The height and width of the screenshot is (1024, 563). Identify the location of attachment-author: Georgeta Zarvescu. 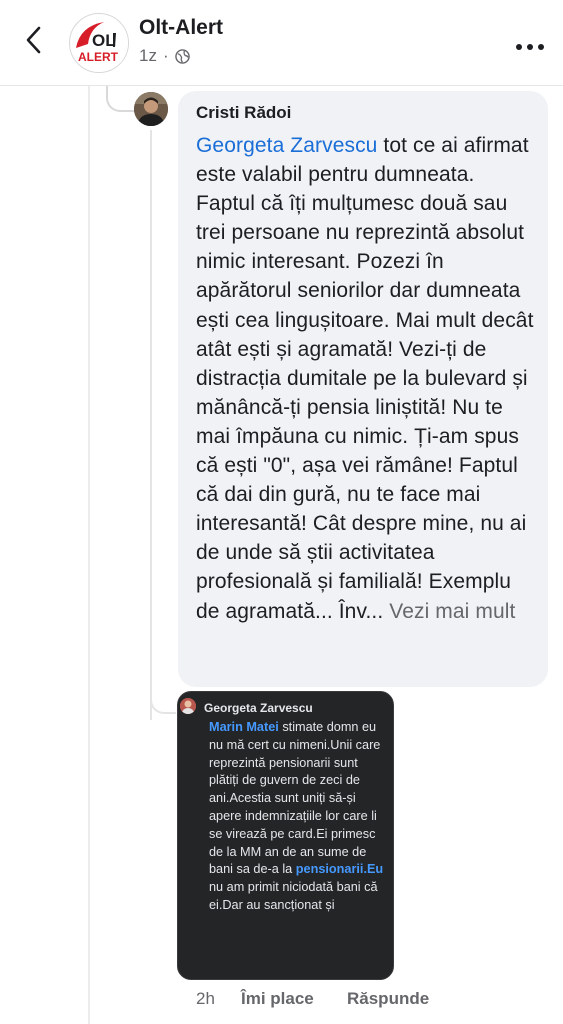
(258, 708).